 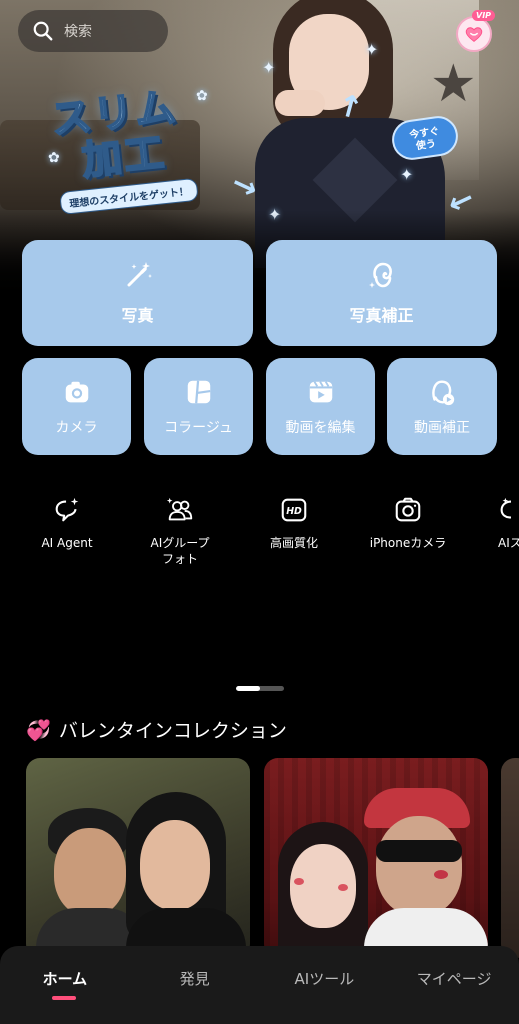 What do you see at coordinates (294, 523) in the screenshot?
I see `tool-hd: HD 高画質化` at bounding box center [294, 523].